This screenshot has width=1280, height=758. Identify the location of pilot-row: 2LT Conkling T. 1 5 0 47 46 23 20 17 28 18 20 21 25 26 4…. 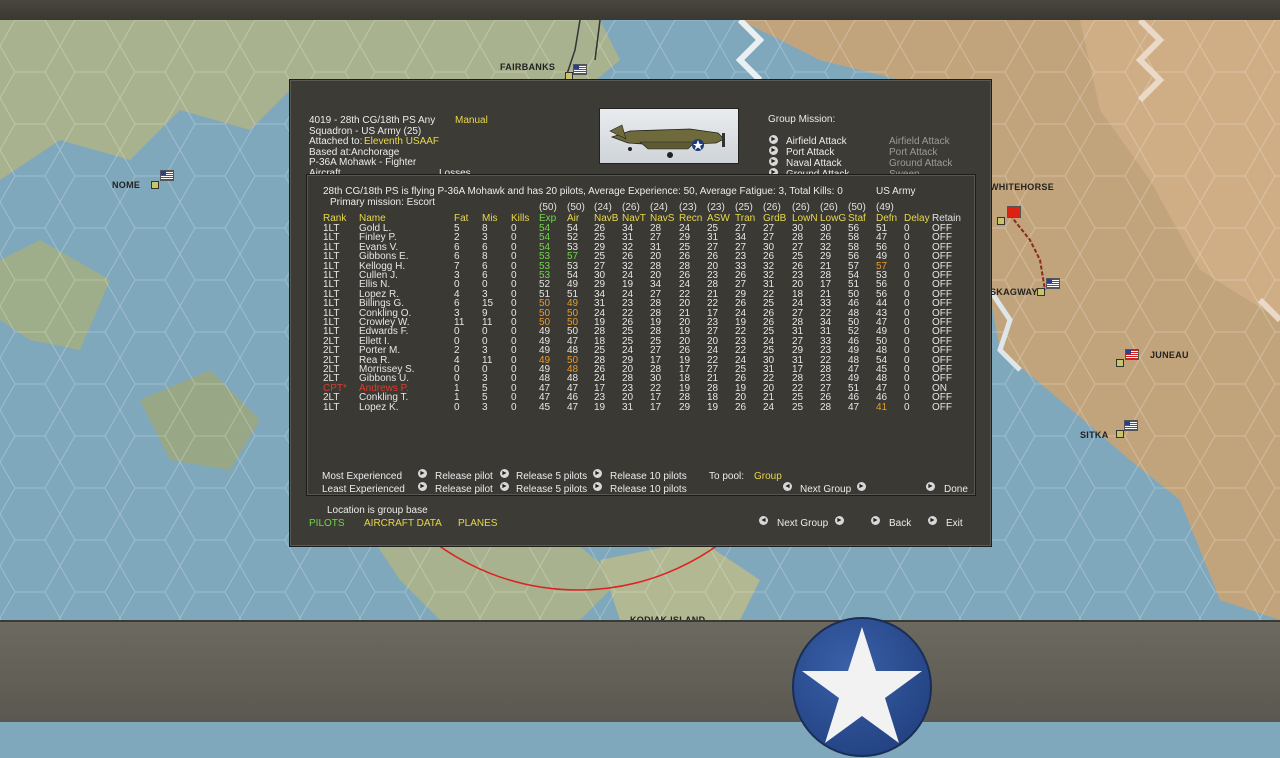
(641, 398).